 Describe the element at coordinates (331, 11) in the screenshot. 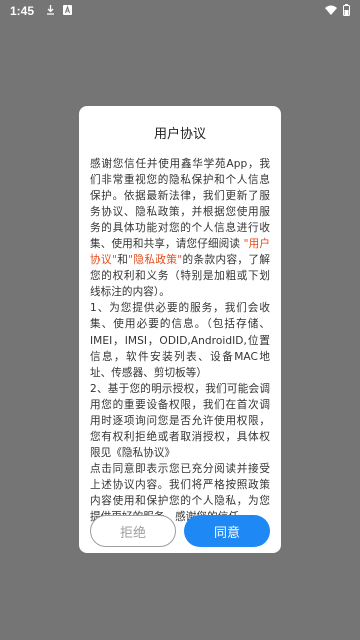

I see `wifi-icon` at that location.